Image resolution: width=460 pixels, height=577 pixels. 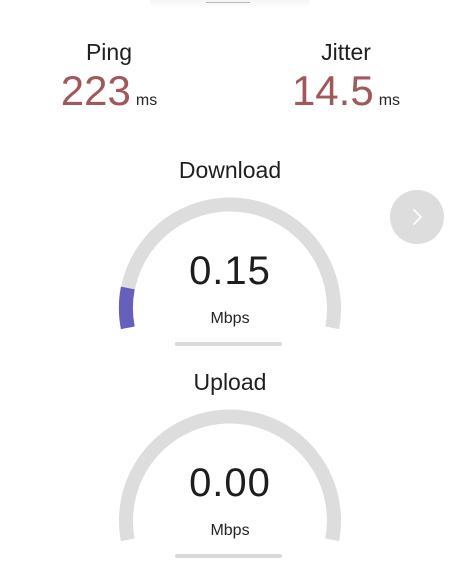 What do you see at coordinates (389, 100) in the screenshot?
I see `jitter-unit: ms` at bounding box center [389, 100].